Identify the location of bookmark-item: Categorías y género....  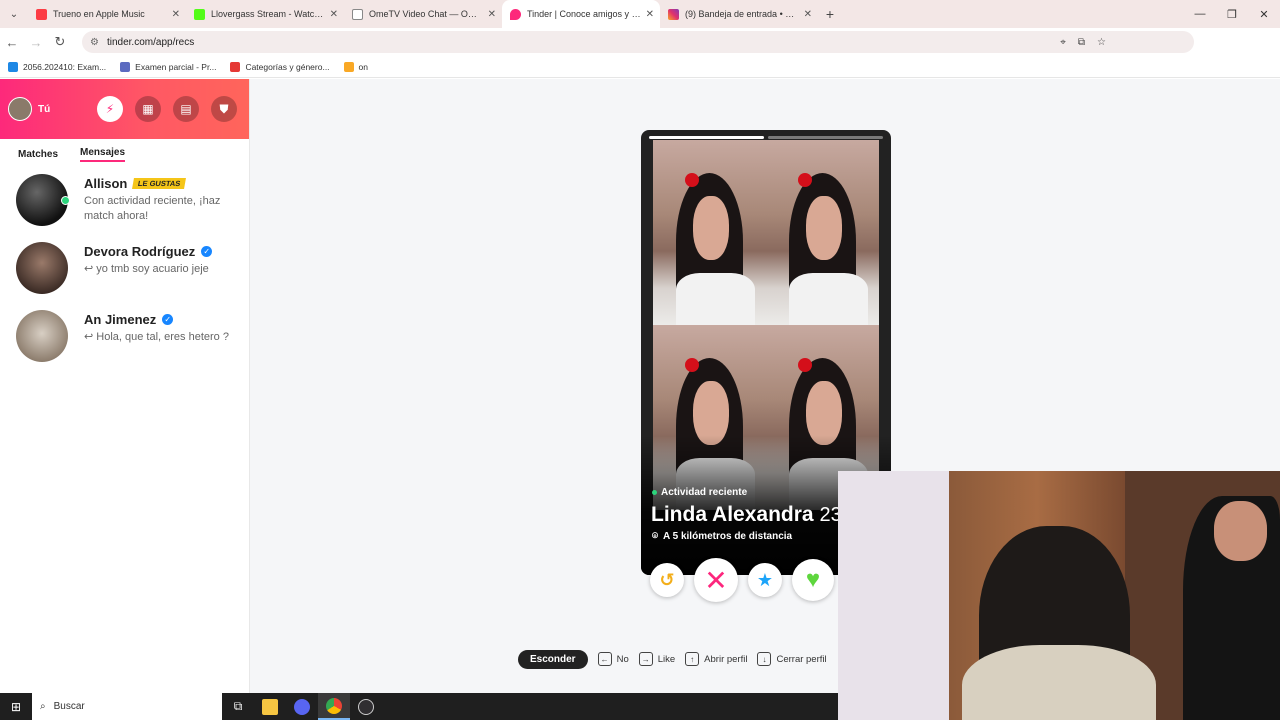
(280, 66).